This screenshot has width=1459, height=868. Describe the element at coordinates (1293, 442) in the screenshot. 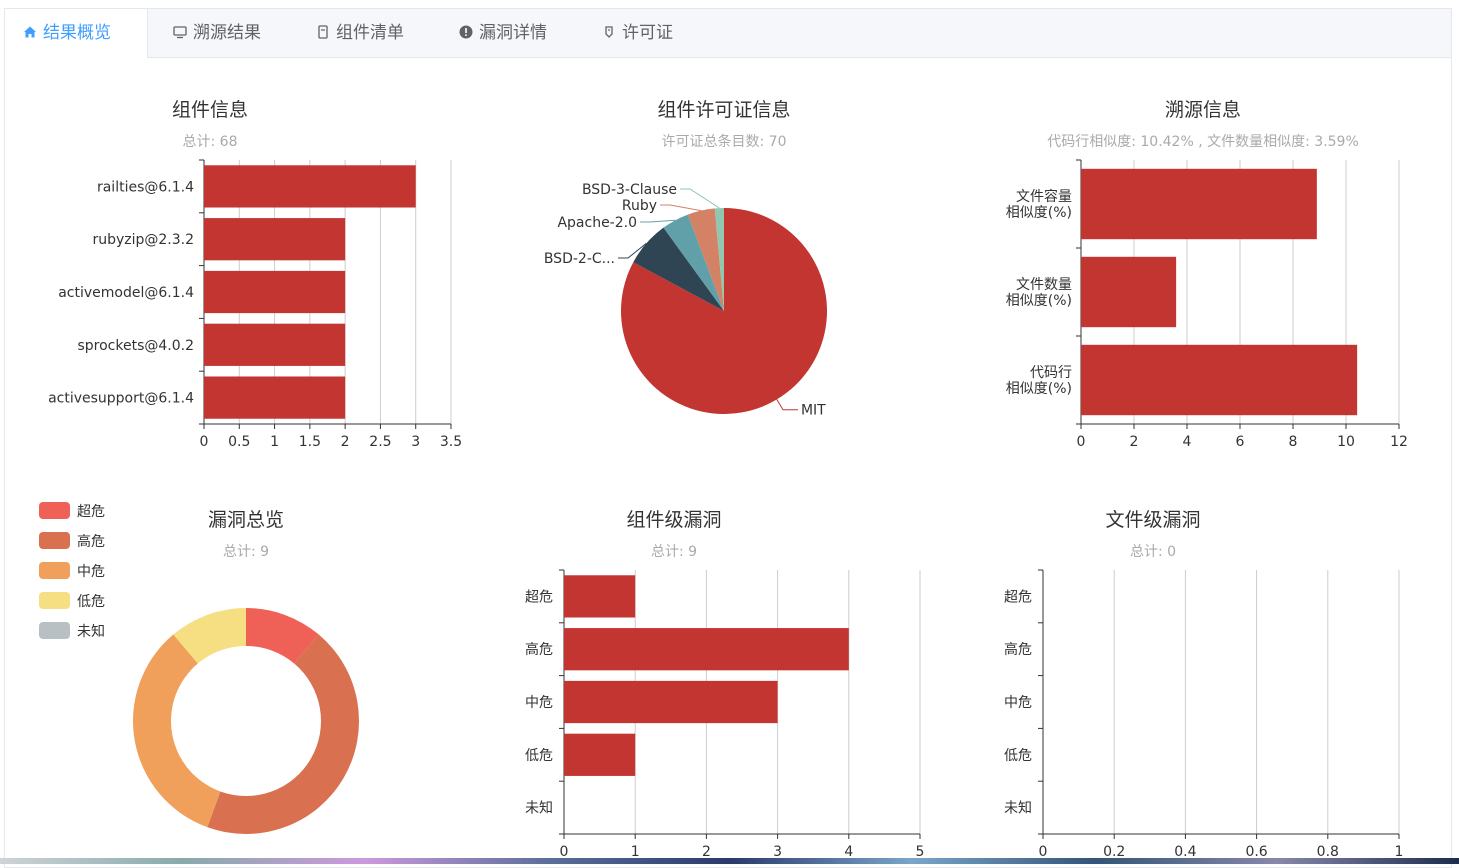

I see `x-tick-label: 8` at that location.